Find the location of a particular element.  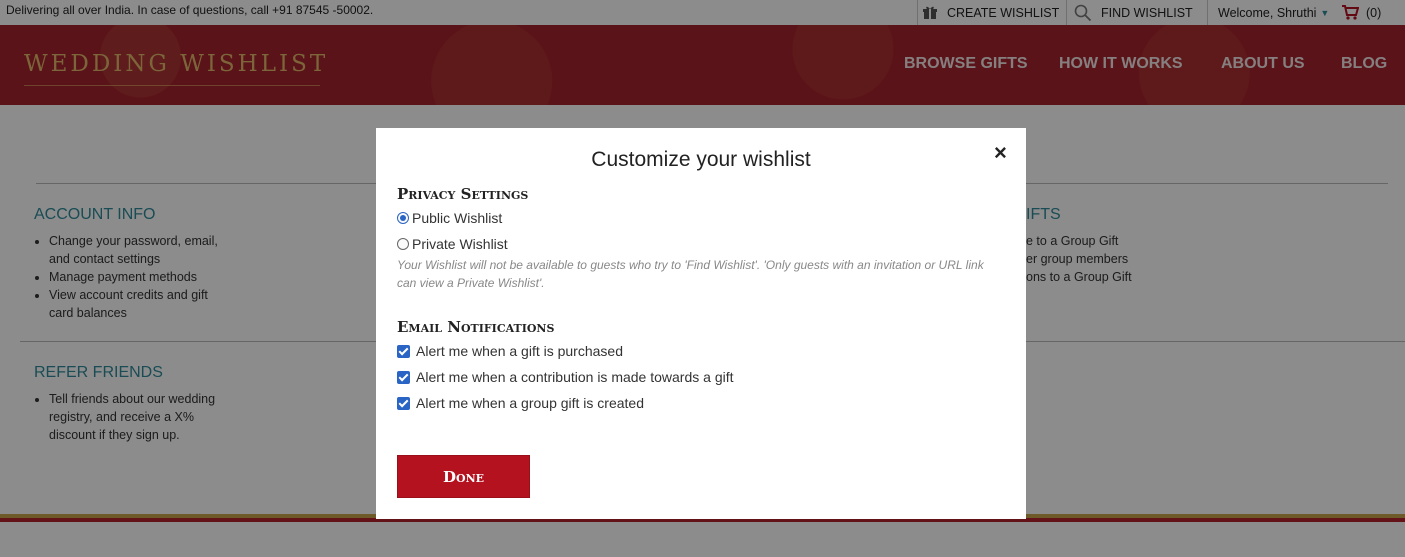

email-notifications-heading: Email Notifications is located at coordinates (476, 327).